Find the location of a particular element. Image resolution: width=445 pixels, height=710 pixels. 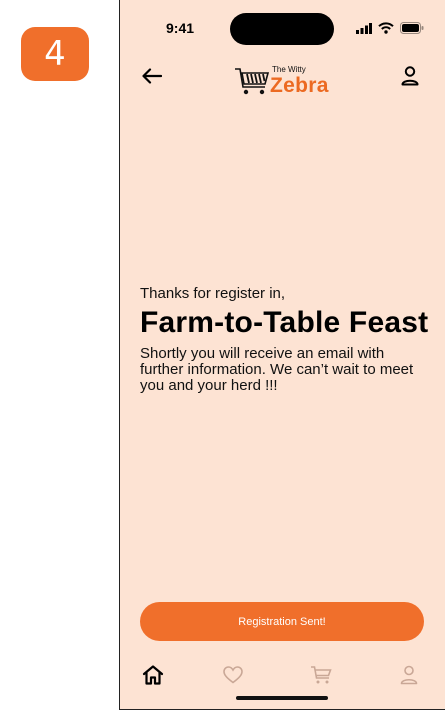

back-button is located at coordinates (152, 76).